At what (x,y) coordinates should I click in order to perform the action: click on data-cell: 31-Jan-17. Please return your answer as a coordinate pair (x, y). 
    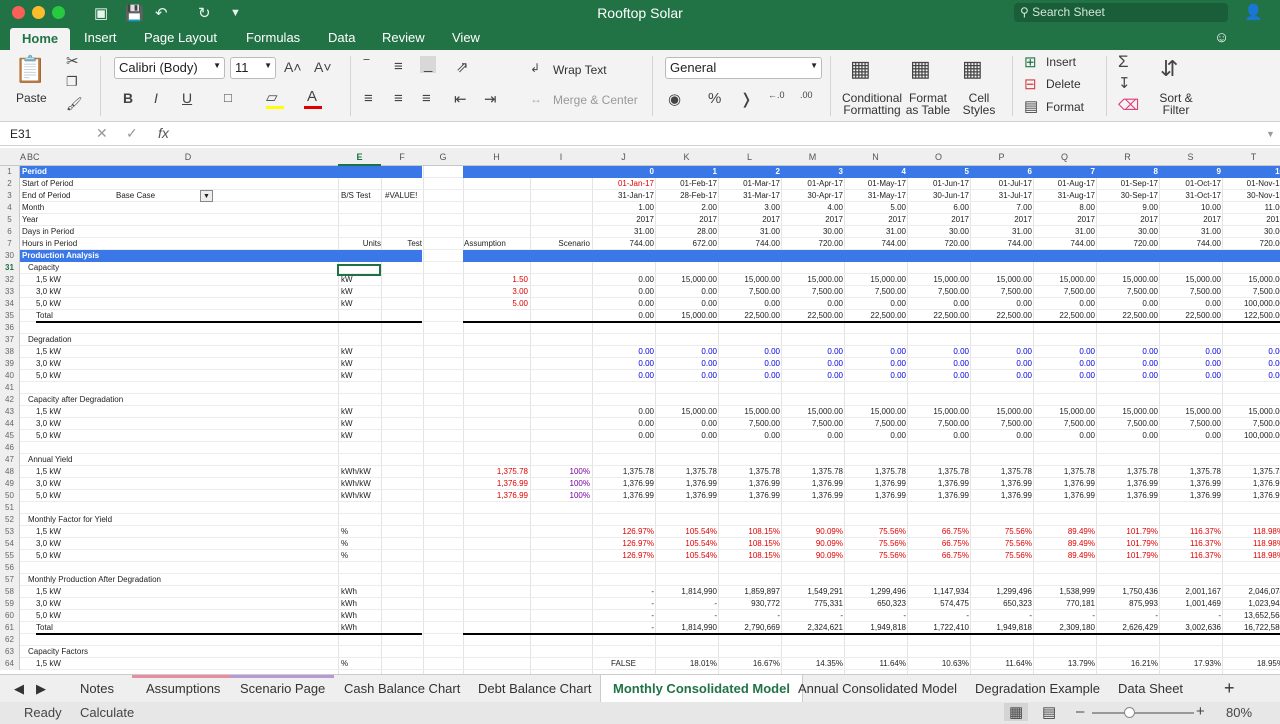
    Looking at the image, I should click on (623, 196).